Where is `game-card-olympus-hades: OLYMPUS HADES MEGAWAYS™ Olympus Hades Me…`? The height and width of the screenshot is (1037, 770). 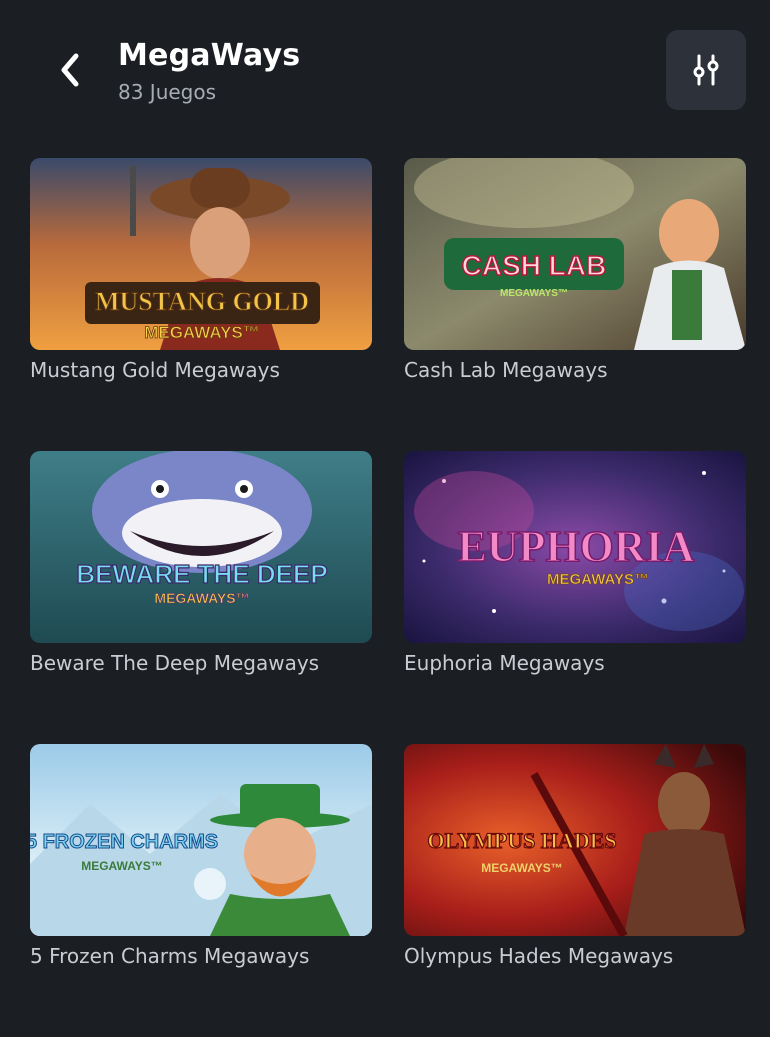
game-card-olympus-hades: OLYMPUS HADES MEGAWAYS™ Olympus Hades Me… is located at coordinates (575, 890).